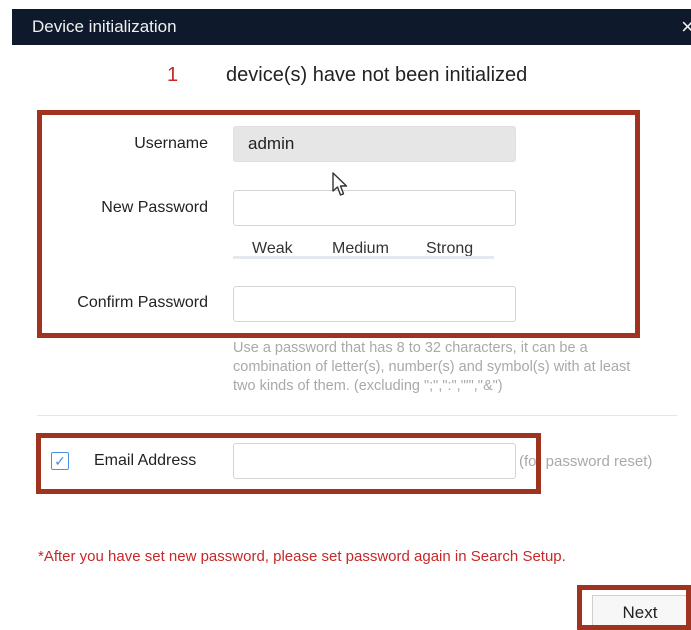  Describe the element at coordinates (357, 415) in the screenshot. I see `section-divider` at that location.